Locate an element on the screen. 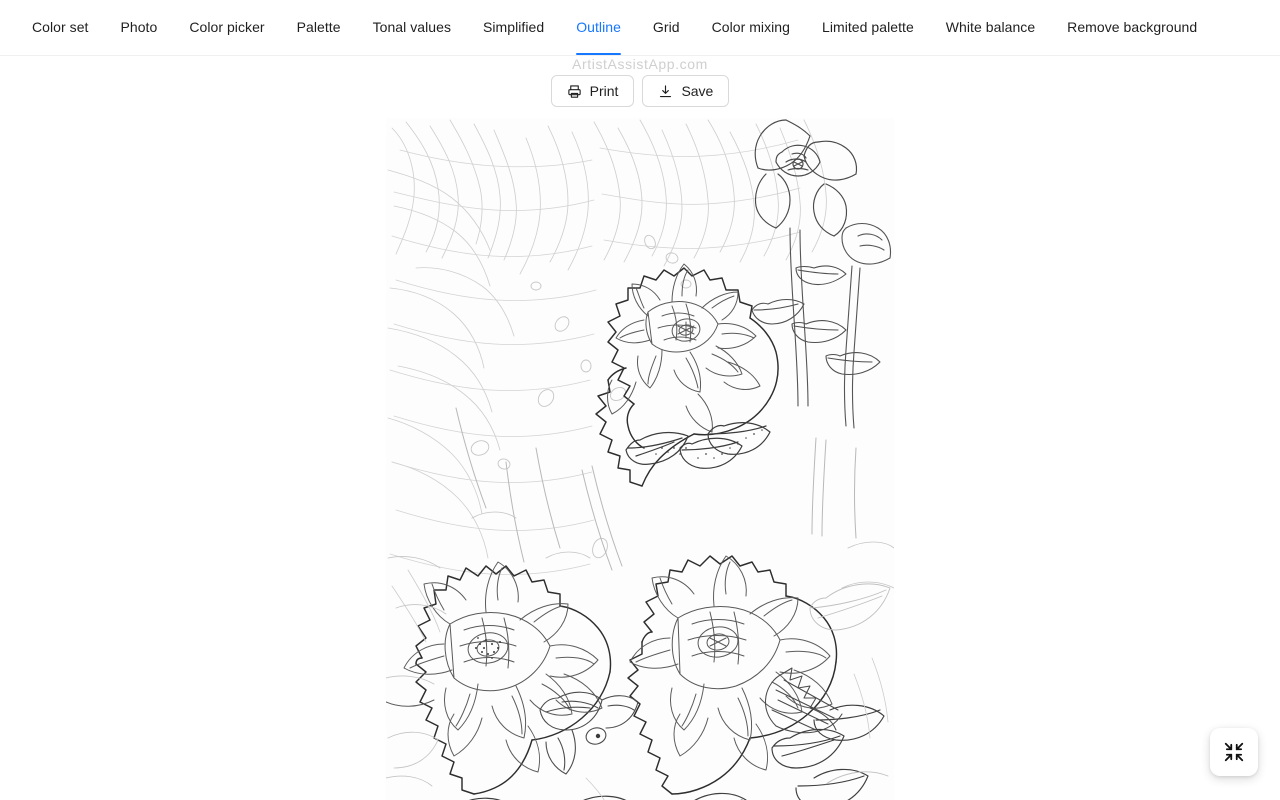 Image resolution: width=1280 pixels, height=800 pixels. tab-photo: Photo is located at coordinates (138, 27).